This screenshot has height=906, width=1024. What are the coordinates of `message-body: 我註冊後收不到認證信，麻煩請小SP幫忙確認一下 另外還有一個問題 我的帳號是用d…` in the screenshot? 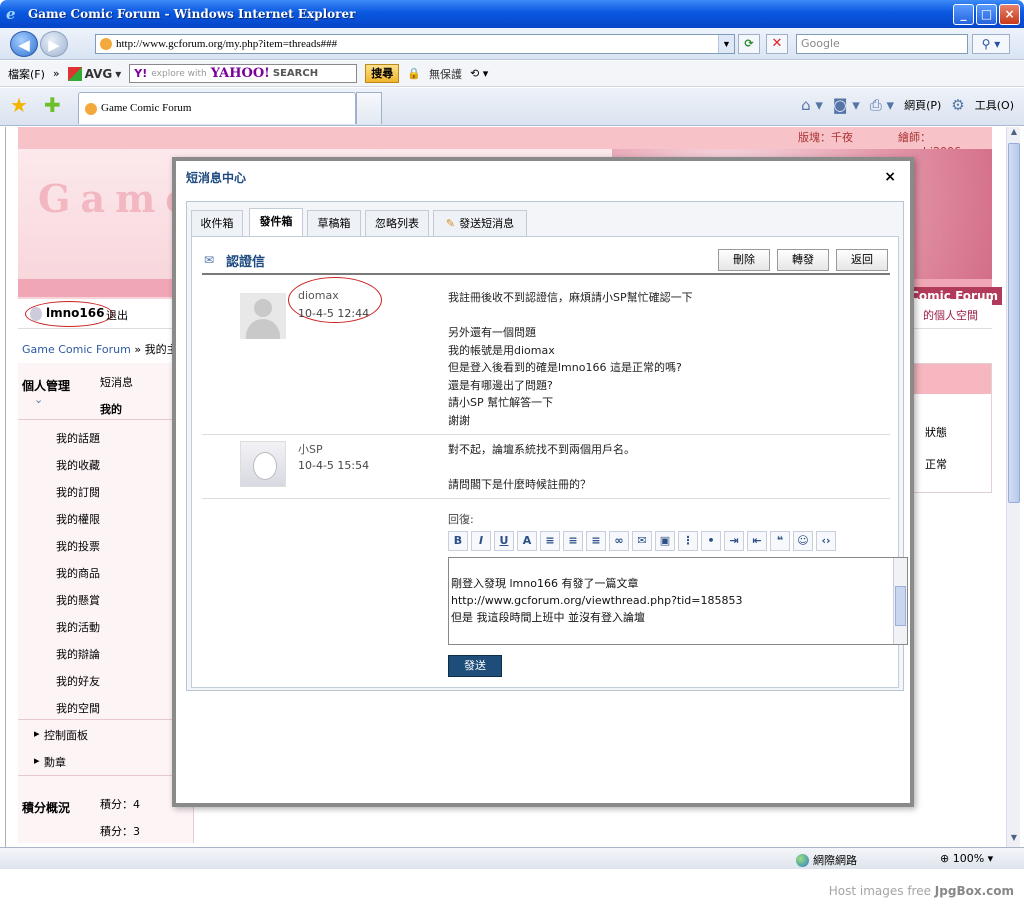 It's located at (570, 359).